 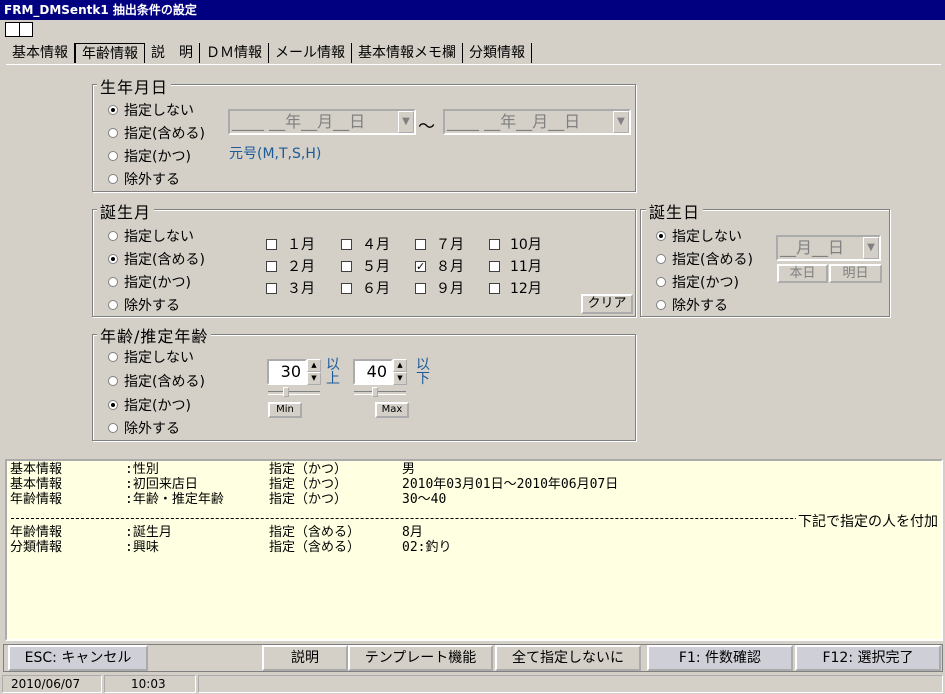 What do you see at coordinates (497, 53) in the screenshot?
I see `tab-category-info: 分類情報` at bounding box center [497, 53].